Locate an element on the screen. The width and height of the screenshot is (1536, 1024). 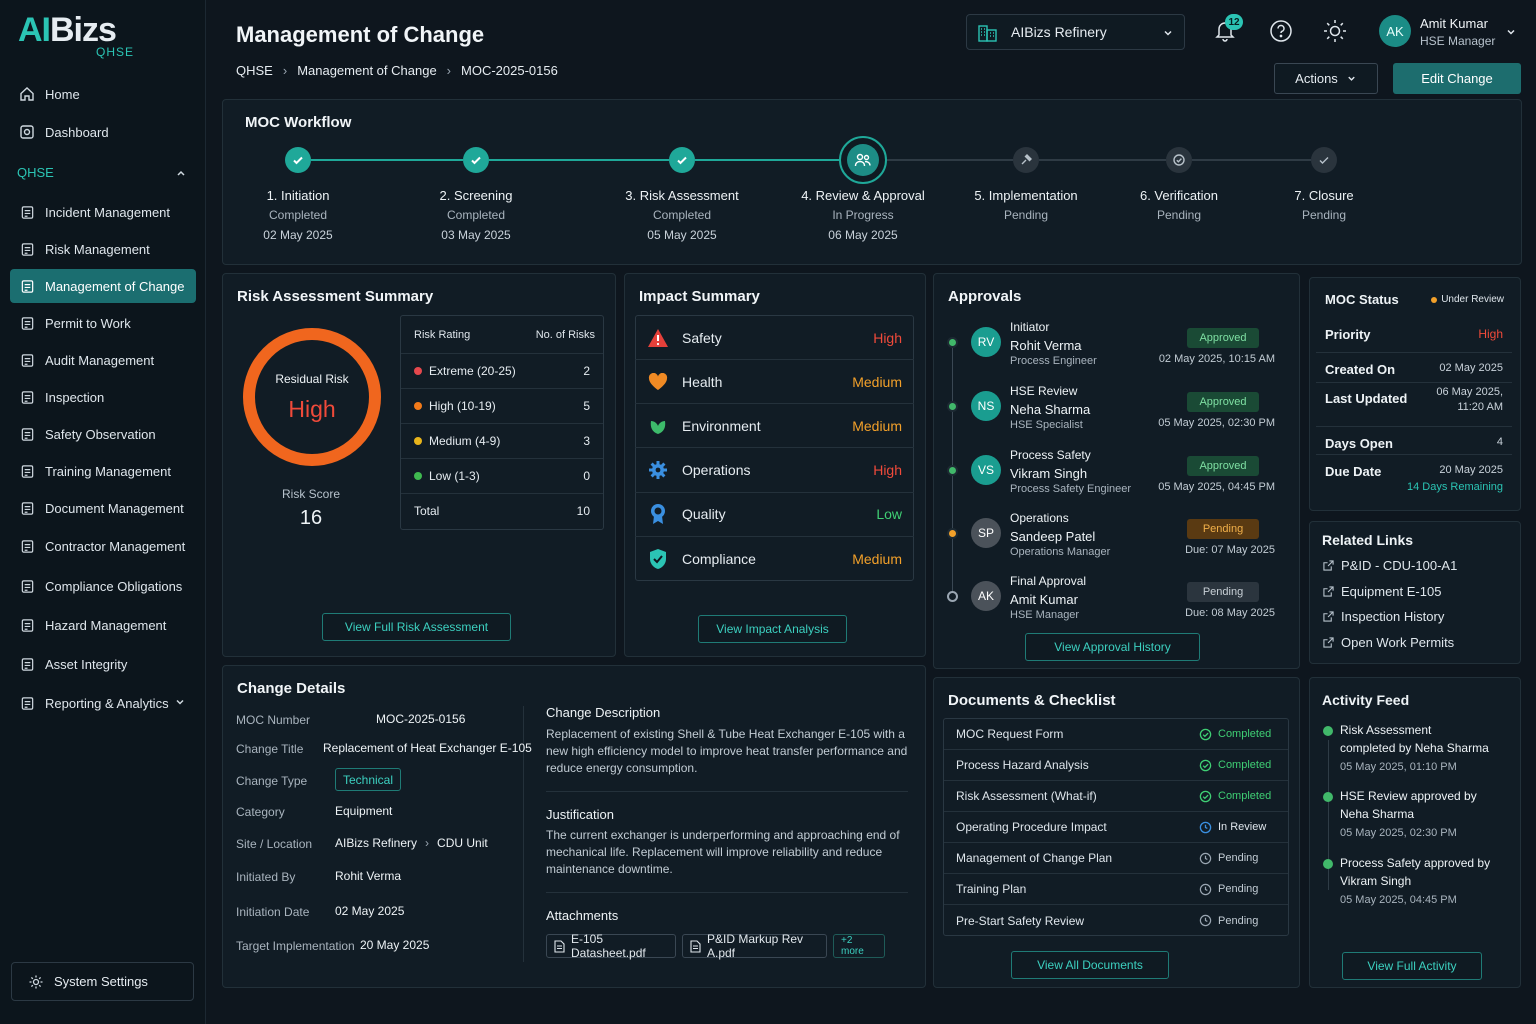
system-settings-button: System Settings is located at coordinates (102, 981).